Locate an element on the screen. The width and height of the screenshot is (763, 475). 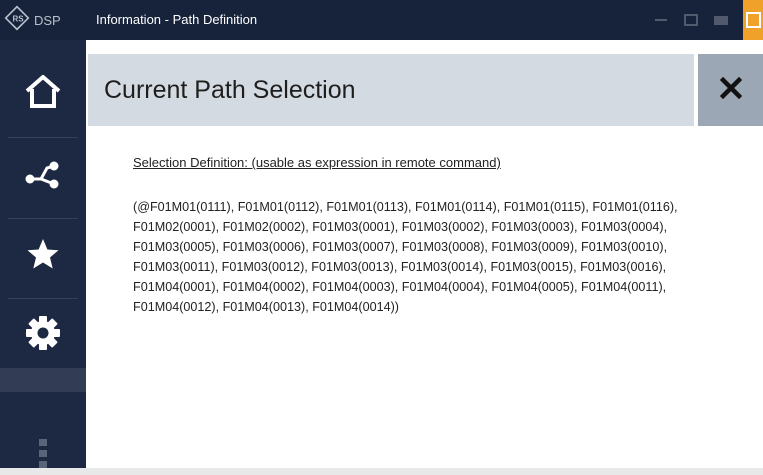
sidebar-item-home is located at coordinates (43, 93).